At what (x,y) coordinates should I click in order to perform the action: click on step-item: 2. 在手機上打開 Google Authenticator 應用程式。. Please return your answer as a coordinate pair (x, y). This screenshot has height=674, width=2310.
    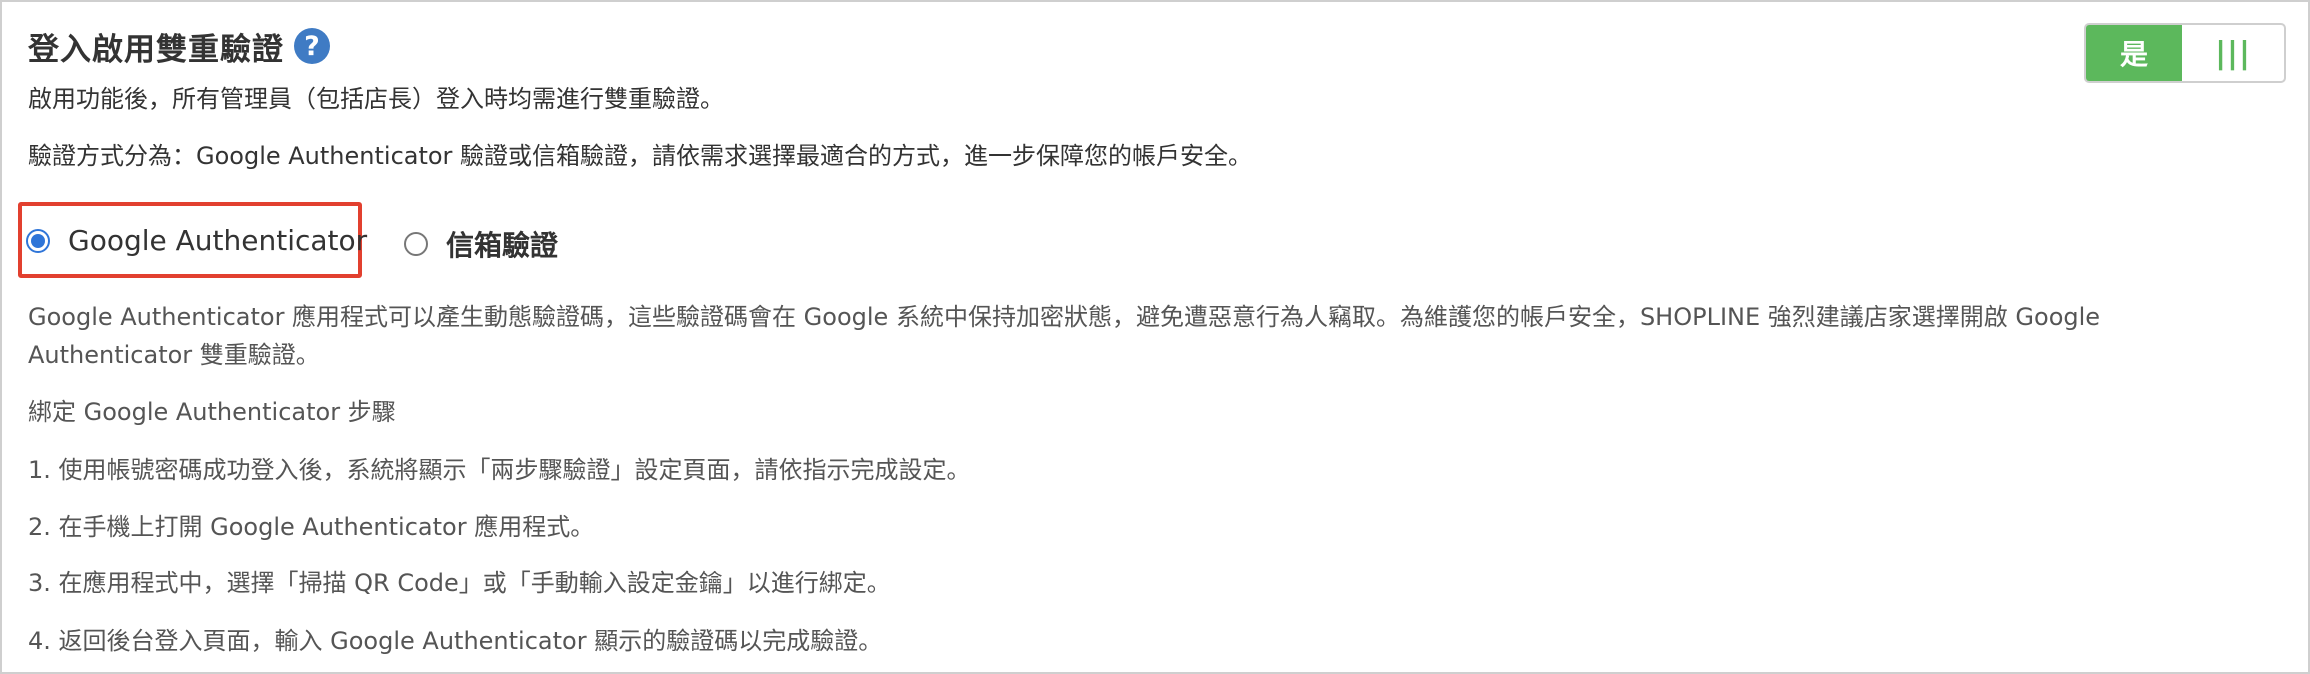
    Looking at the image, I should click on (311, 527).